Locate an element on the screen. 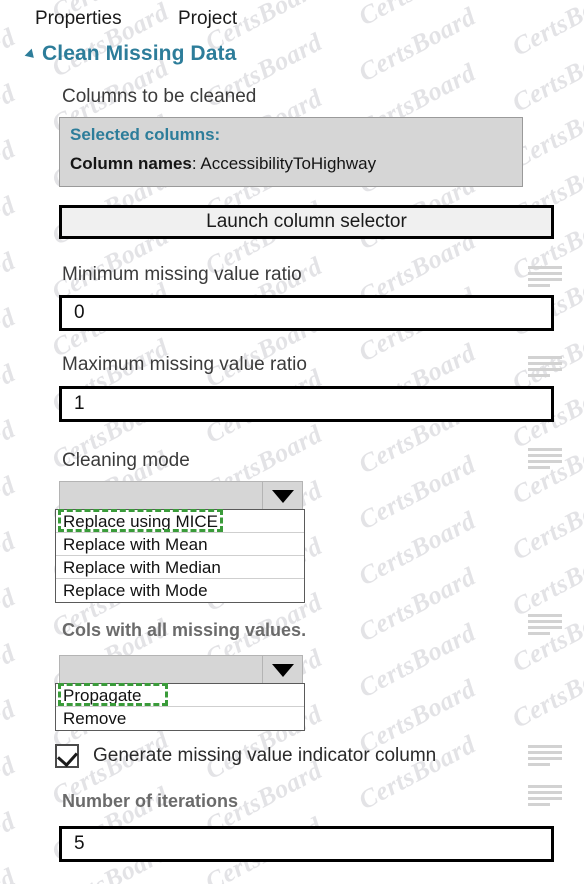  tab-properties: Properties is located at coordinates (78, 19).